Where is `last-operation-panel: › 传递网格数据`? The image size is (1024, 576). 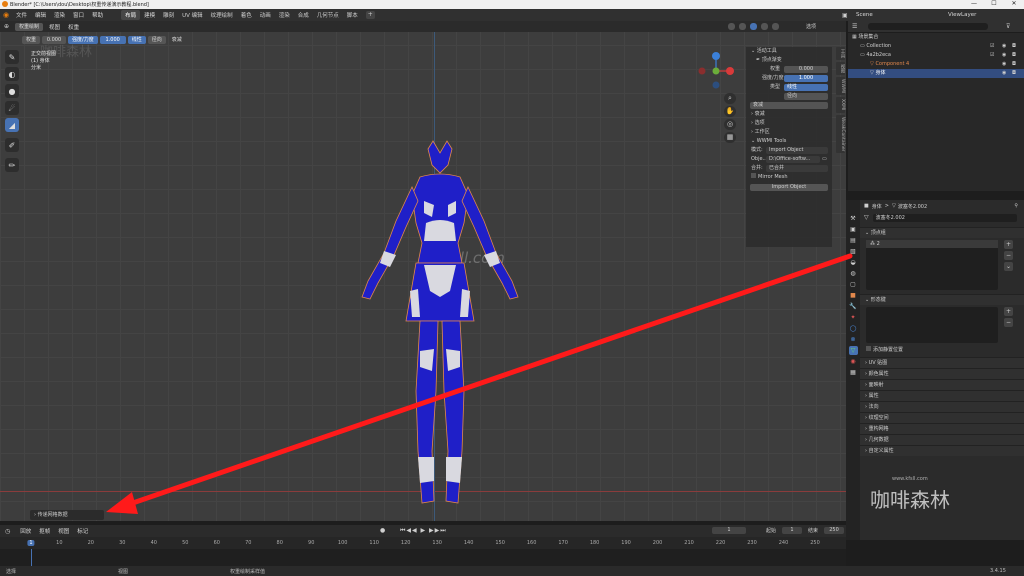
last-operation-panel: › 传递网格数据 is located at coordinates (67, 515).